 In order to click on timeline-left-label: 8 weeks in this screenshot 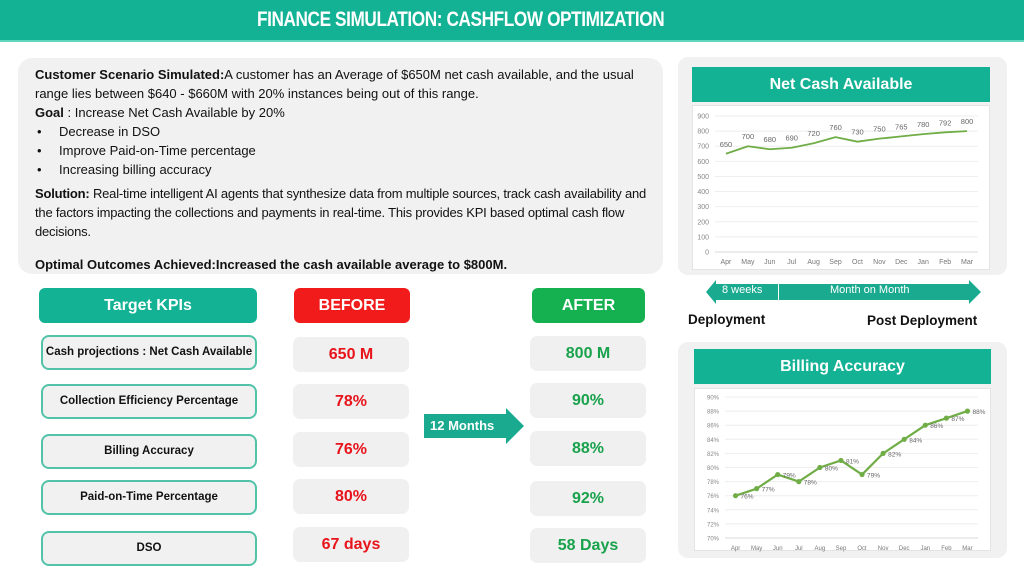, I will do `click(742, 290)`.